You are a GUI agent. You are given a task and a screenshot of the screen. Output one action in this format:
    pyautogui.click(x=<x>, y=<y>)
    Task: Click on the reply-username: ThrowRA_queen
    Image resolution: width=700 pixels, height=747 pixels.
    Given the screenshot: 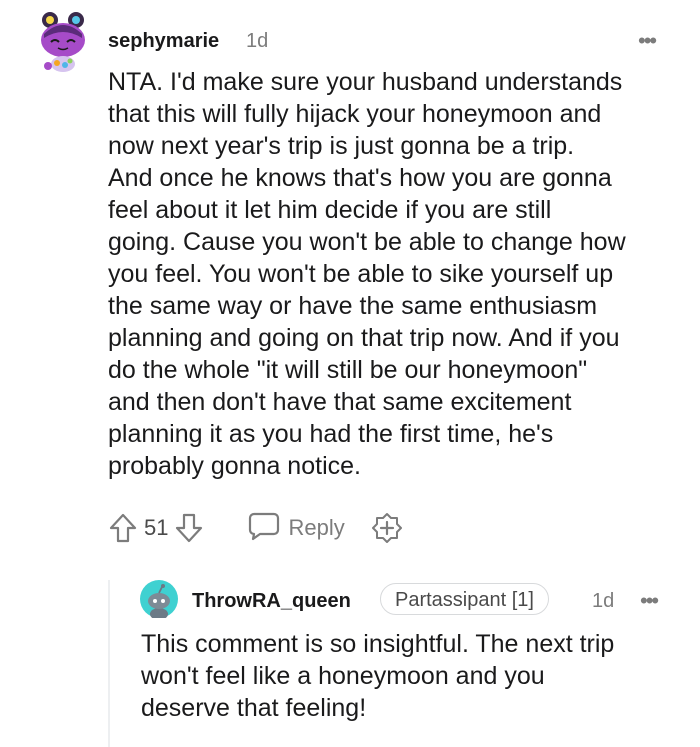 What is the action you would take?
    pyautogui.click(x=271, y=601)
    